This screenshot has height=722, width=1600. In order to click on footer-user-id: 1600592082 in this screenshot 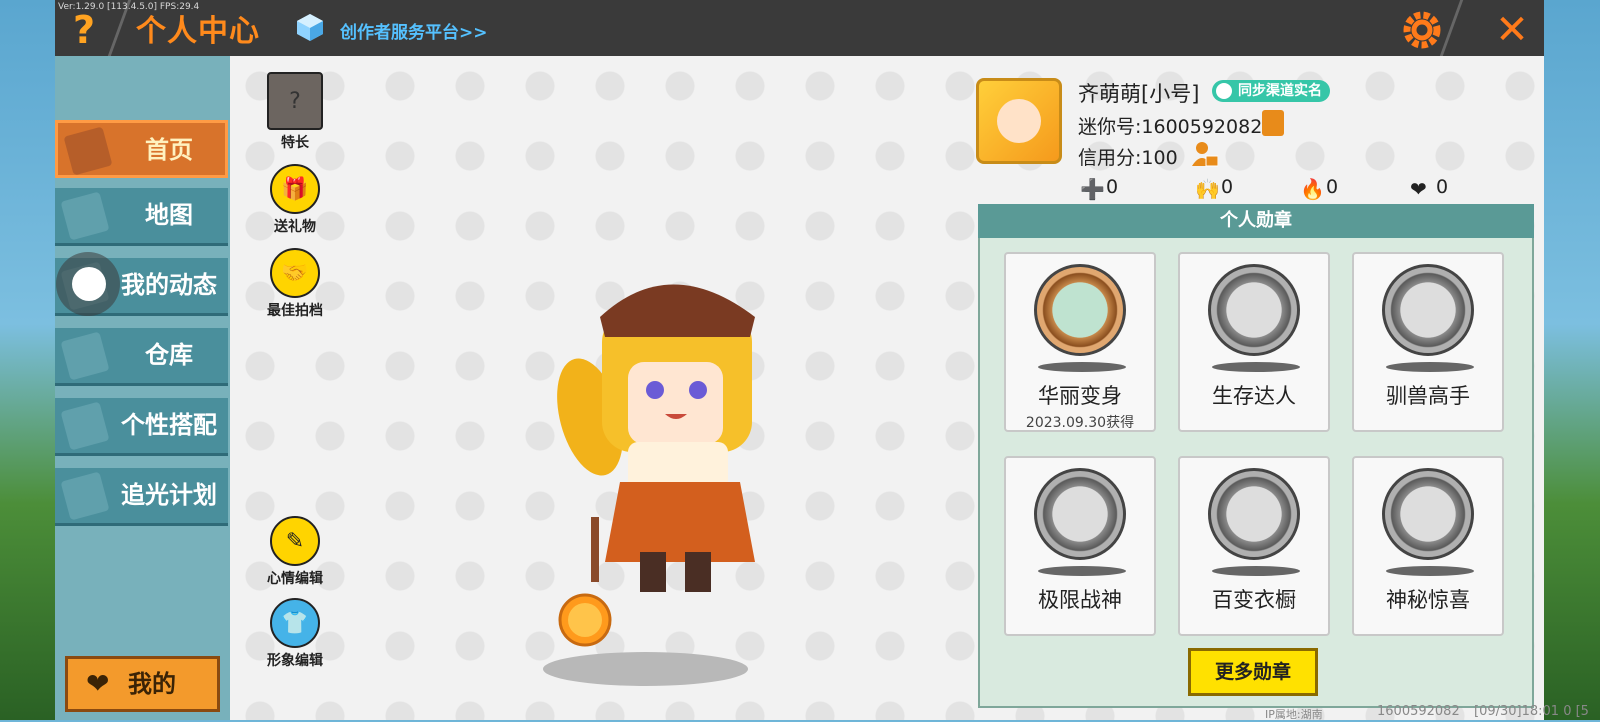, I will do `click(1418, 711)`.